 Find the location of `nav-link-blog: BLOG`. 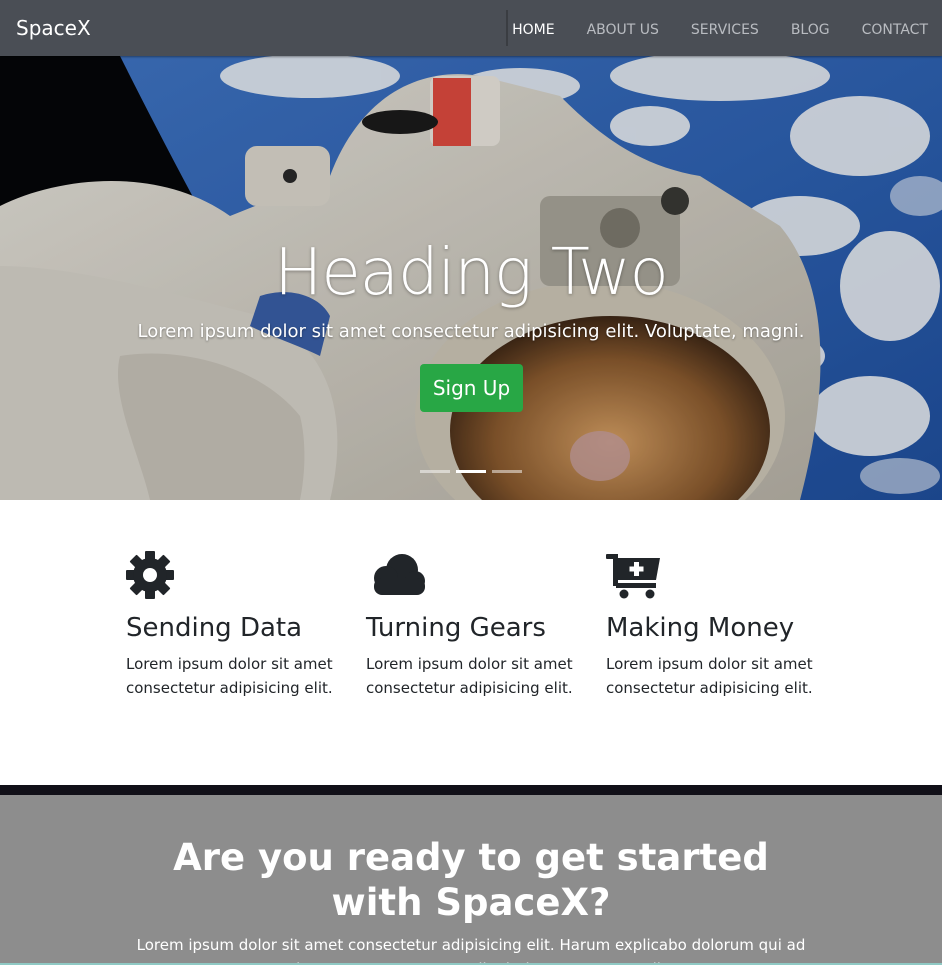

nav-link-blog: BLOG is located at coordinates (810, 30).